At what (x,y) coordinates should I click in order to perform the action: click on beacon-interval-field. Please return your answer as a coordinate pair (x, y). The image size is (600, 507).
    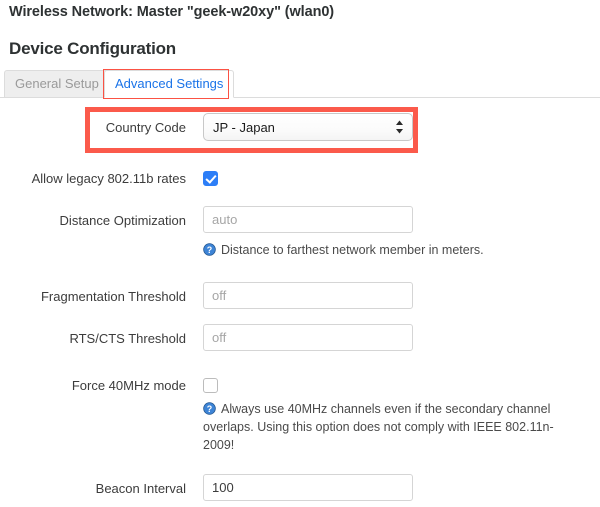
    Looking at the image, I should click on (308, 487).